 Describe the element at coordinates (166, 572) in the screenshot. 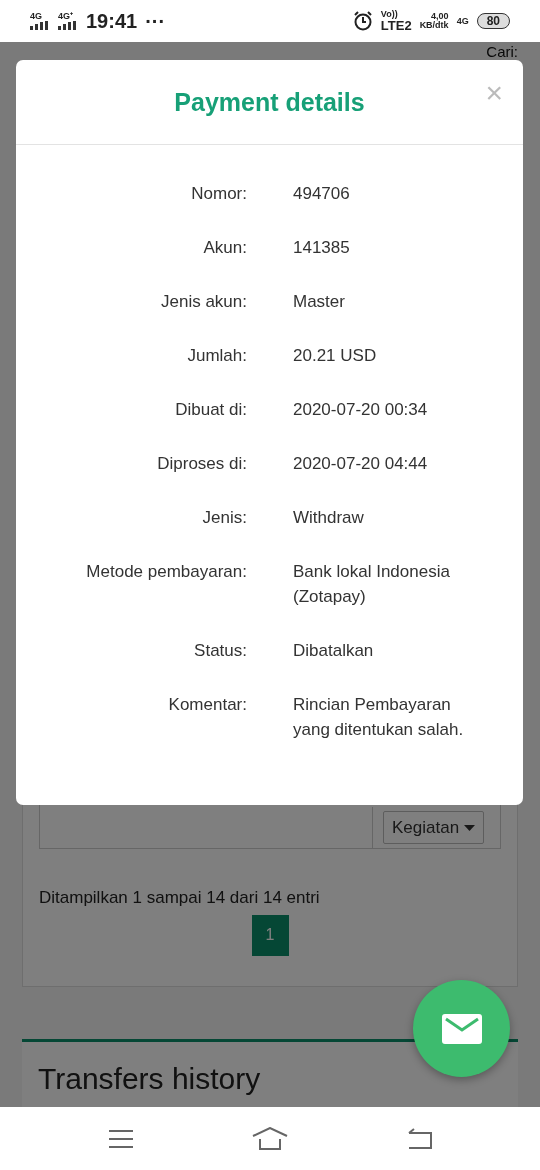

I see `field-label: Metode pembayaran:` at that location.